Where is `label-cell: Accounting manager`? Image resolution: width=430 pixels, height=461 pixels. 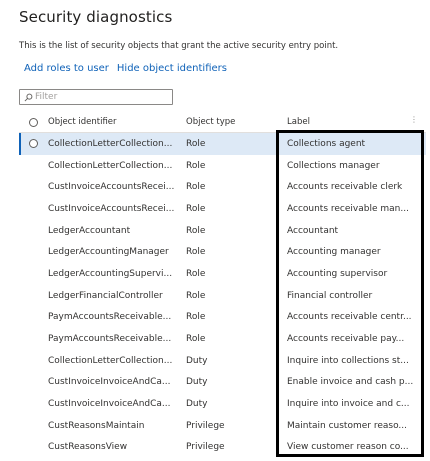
label-cell: Accounting manager is located at coordinates (334, 252).